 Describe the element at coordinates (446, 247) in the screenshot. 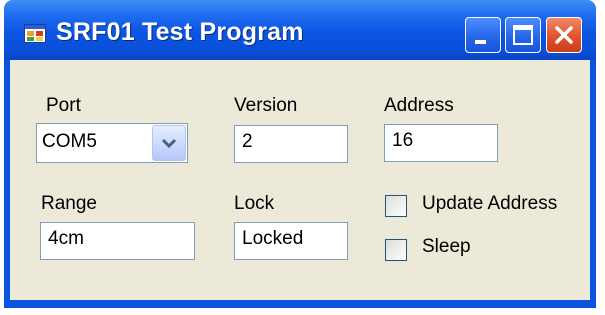

I see `sleep-label: Sleep` at that location.